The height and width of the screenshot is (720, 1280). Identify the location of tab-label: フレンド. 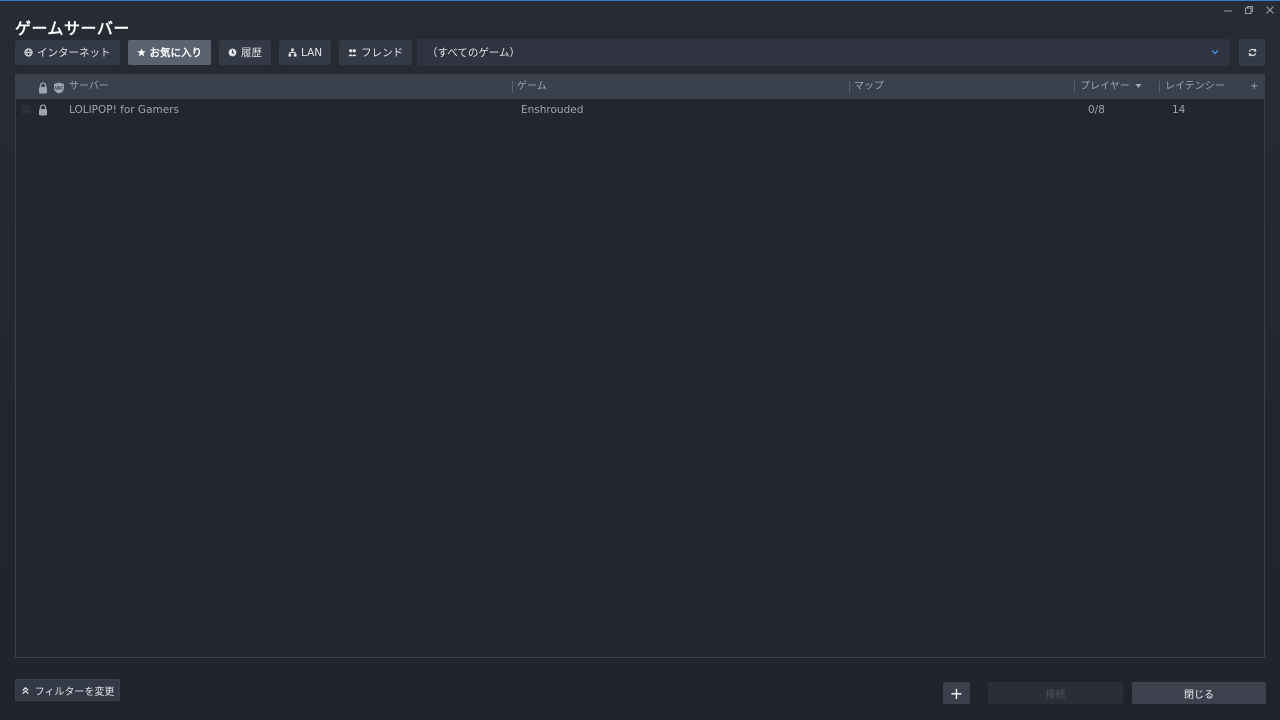
(382, 53).